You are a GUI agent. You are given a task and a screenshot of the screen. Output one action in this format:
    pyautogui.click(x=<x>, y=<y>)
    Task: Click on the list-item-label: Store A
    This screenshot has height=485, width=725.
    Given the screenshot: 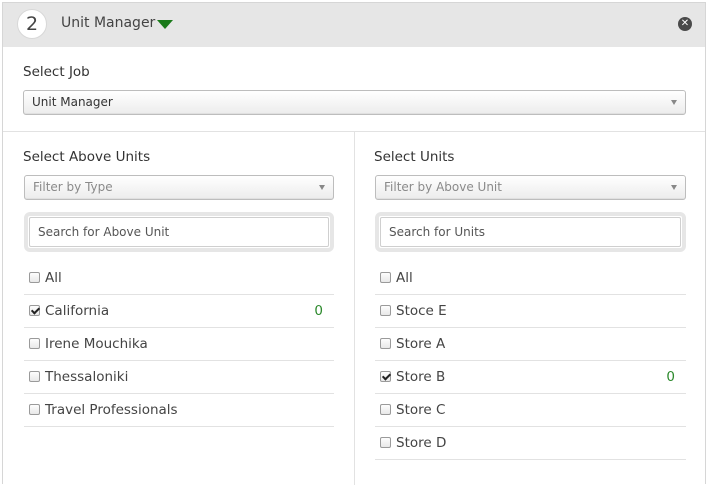 What is the action you would take?
    pyautogui.click(x=421, y=344)
    